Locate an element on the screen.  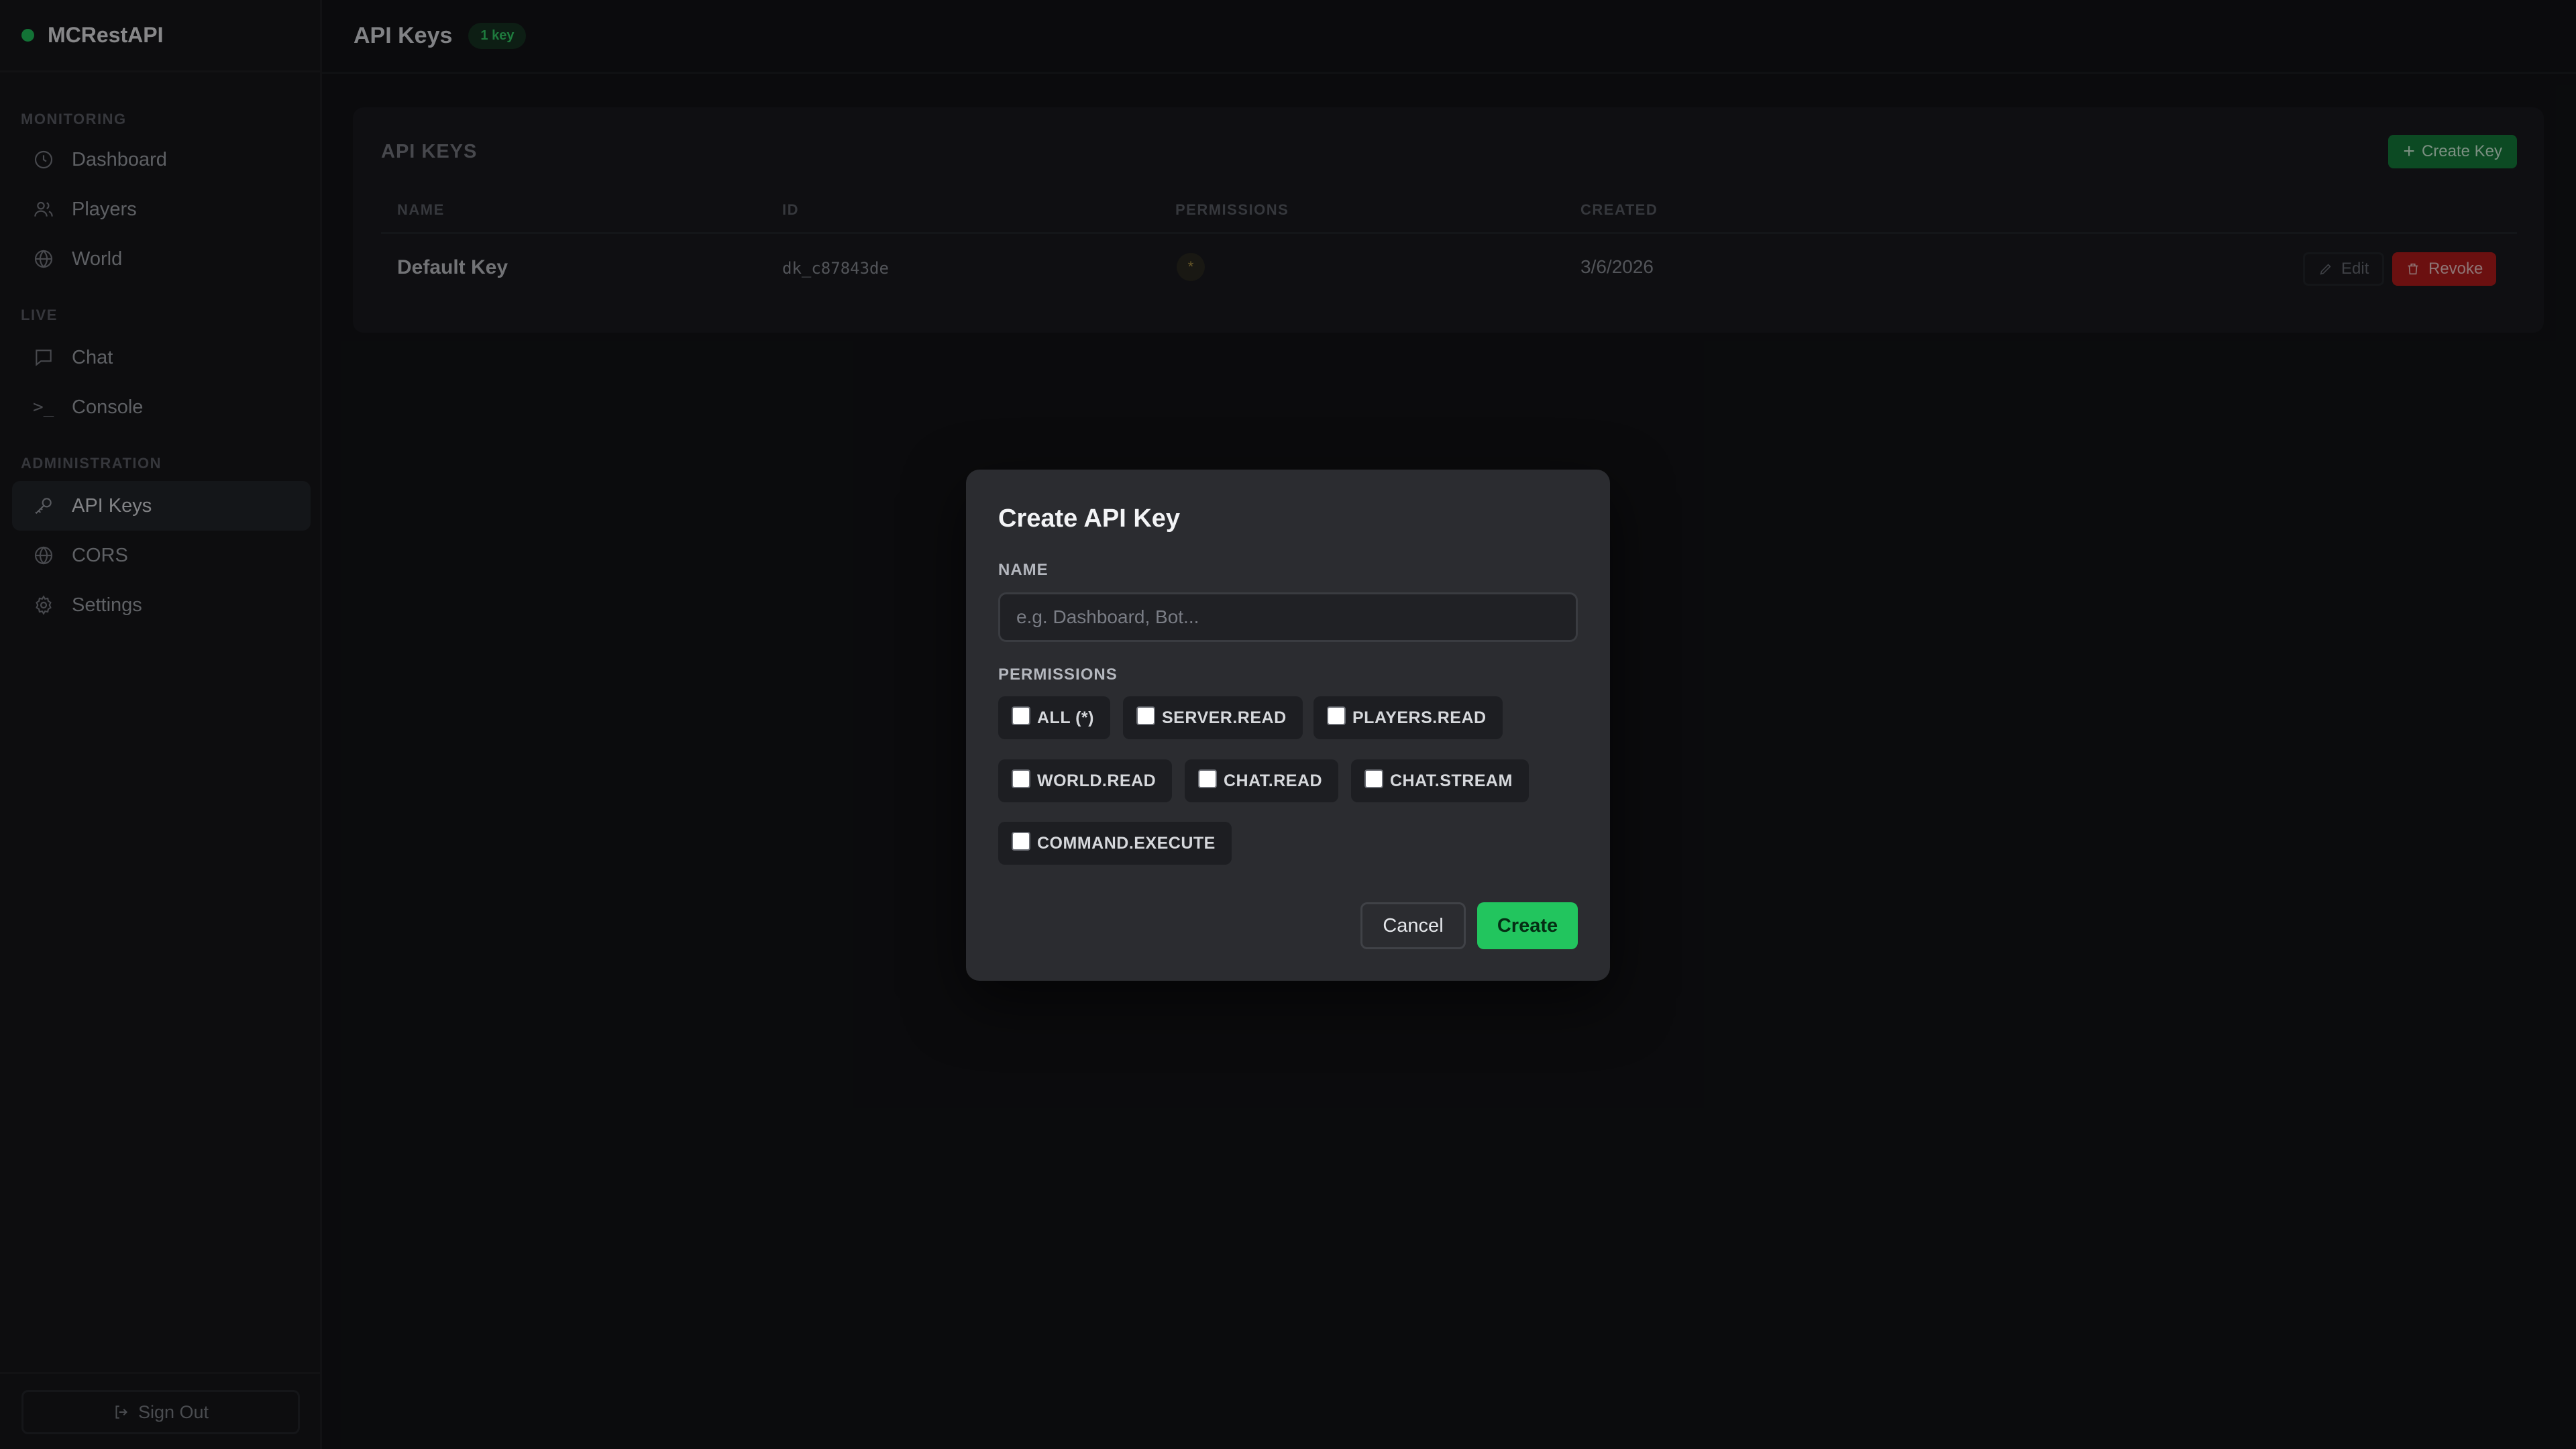
permission-option-chat-stream: CHAT.STREAM is located at coordinates (1440, 780).